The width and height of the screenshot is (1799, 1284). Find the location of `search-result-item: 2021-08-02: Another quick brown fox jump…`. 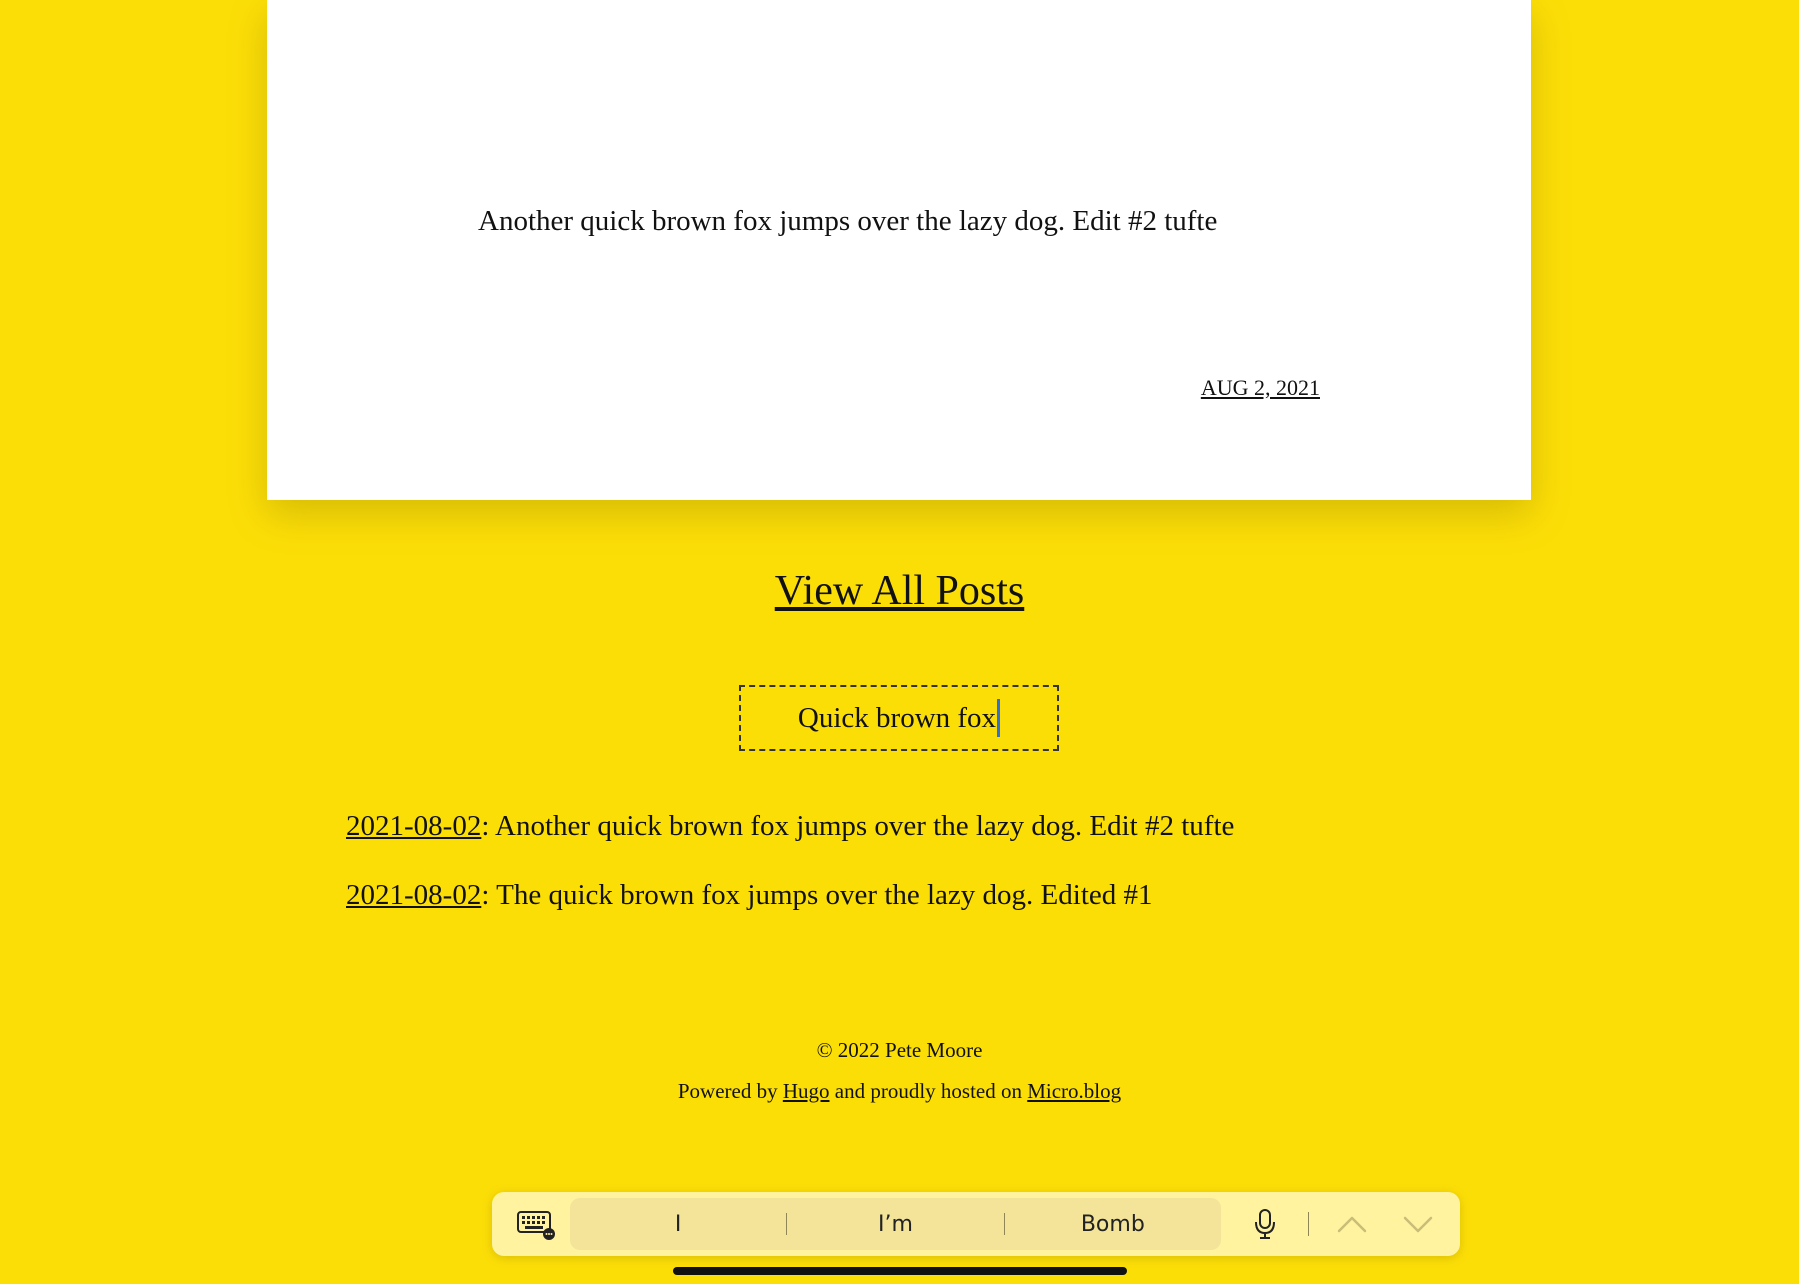

search-result-item: 2021-08-02: Another quick brown fox jump… is located at coordinates (790, 844).